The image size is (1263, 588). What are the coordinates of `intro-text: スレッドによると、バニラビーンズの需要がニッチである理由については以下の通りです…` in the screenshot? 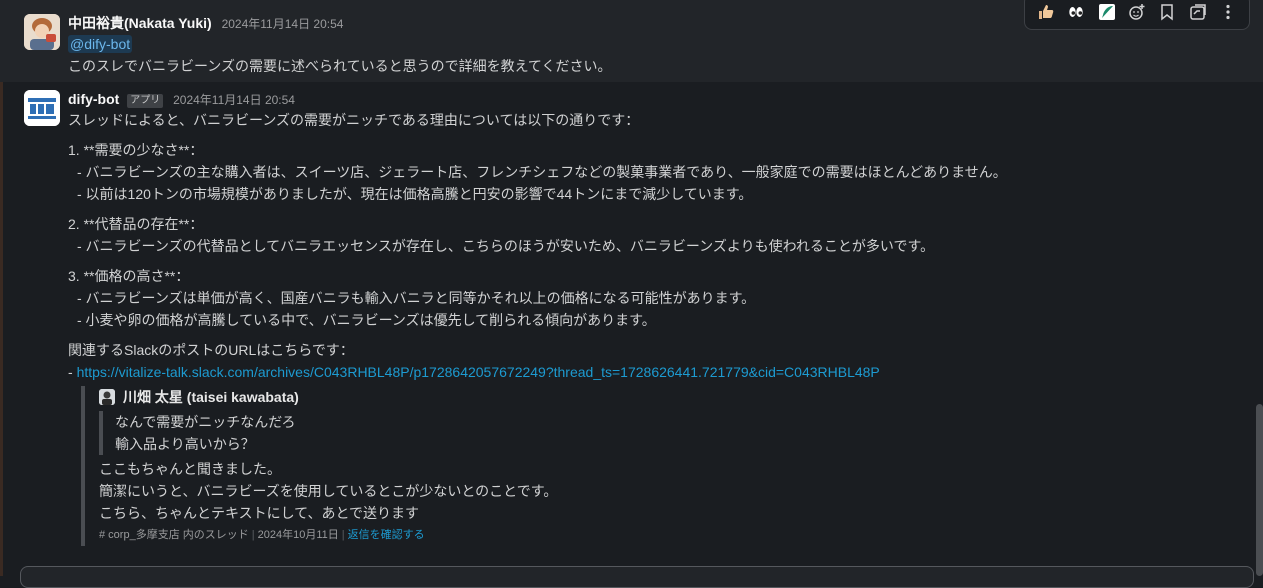 It's located at (354, 120).